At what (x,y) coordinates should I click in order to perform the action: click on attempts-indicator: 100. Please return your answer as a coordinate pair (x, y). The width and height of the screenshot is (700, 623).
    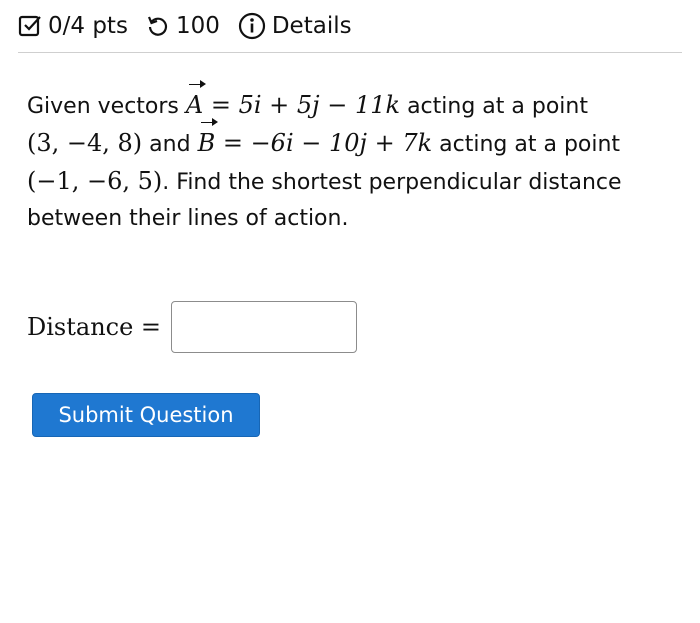
    Looking at the image, I should click on (183, 26).